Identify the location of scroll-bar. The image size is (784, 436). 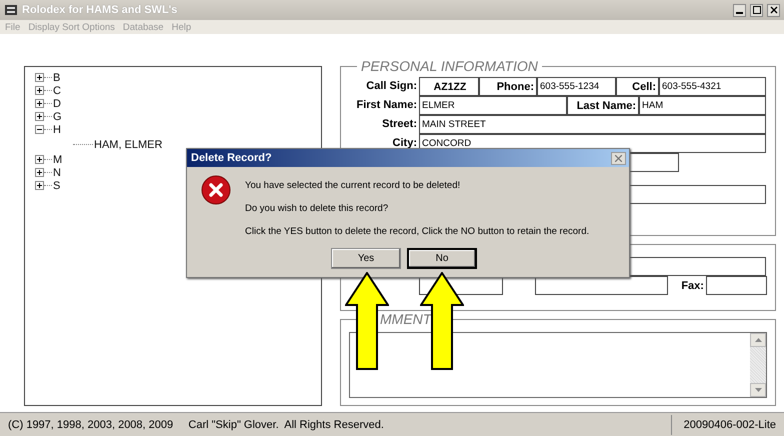
(758, 365).